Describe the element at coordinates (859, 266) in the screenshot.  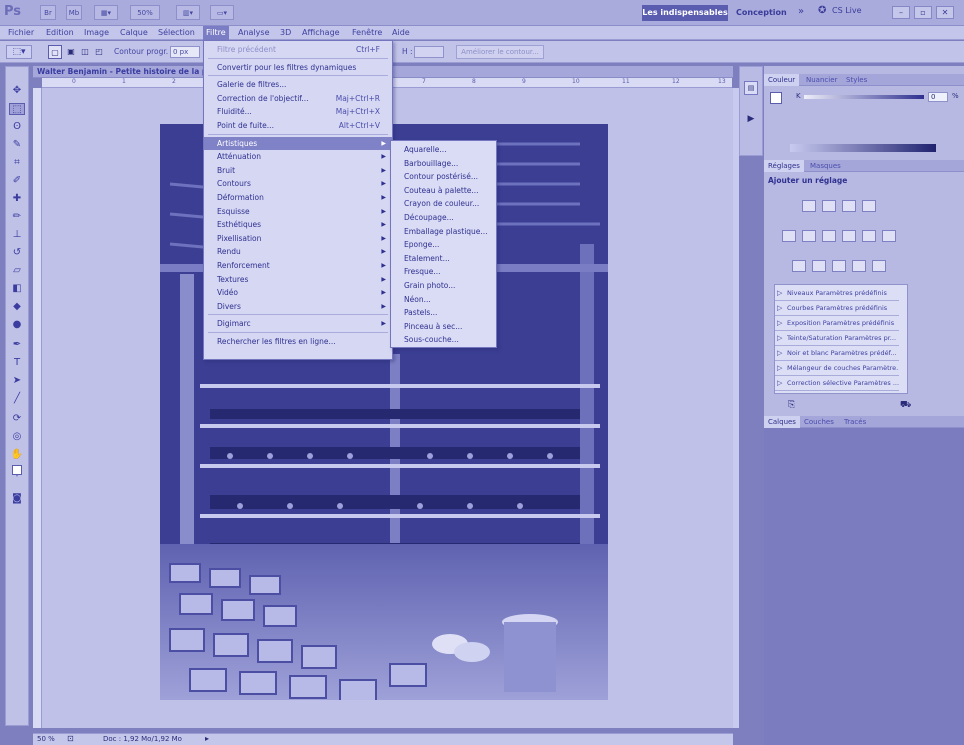
I see `gradient-map-icon` at that location.